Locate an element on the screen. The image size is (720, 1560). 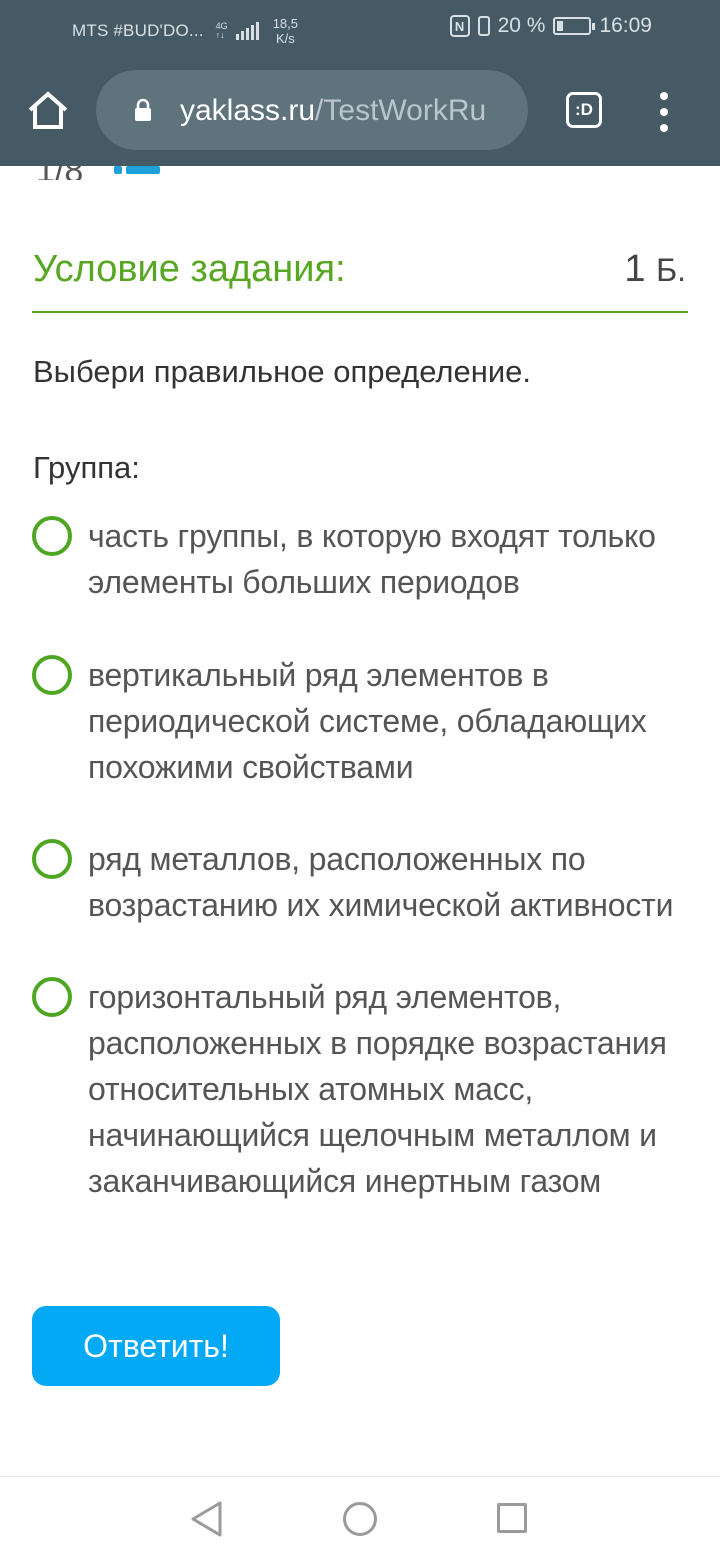
signal-strength-icon is located at coordinates (247, 31).